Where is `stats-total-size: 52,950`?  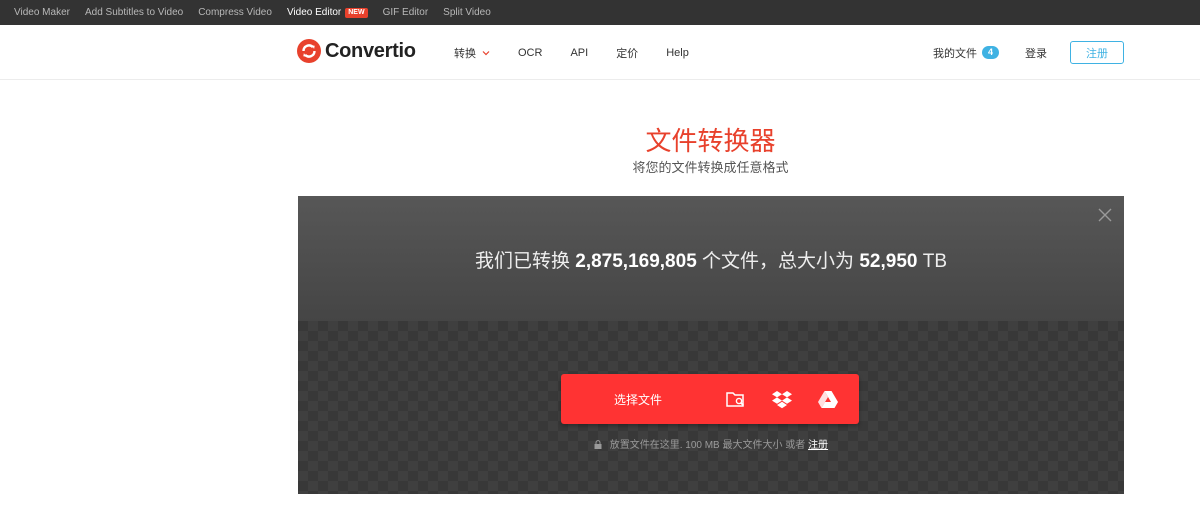 stats-total-size: 52,950 is located at coordinates (888, 261).